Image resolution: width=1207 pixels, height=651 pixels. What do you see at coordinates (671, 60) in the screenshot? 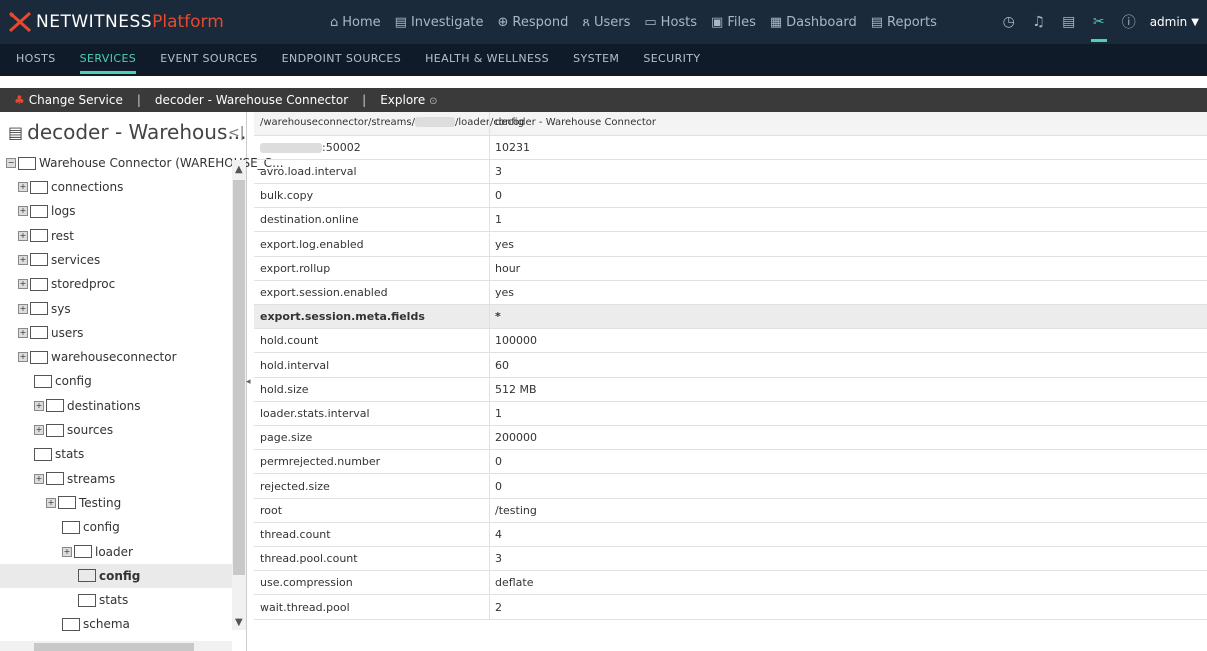
I see `tab-security: SECURITY` at bounding box center [671, 60].